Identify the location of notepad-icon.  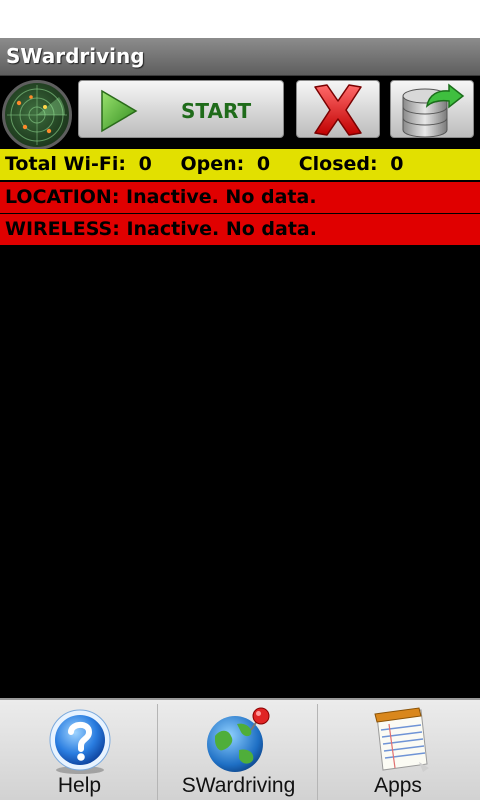
(401, 739).